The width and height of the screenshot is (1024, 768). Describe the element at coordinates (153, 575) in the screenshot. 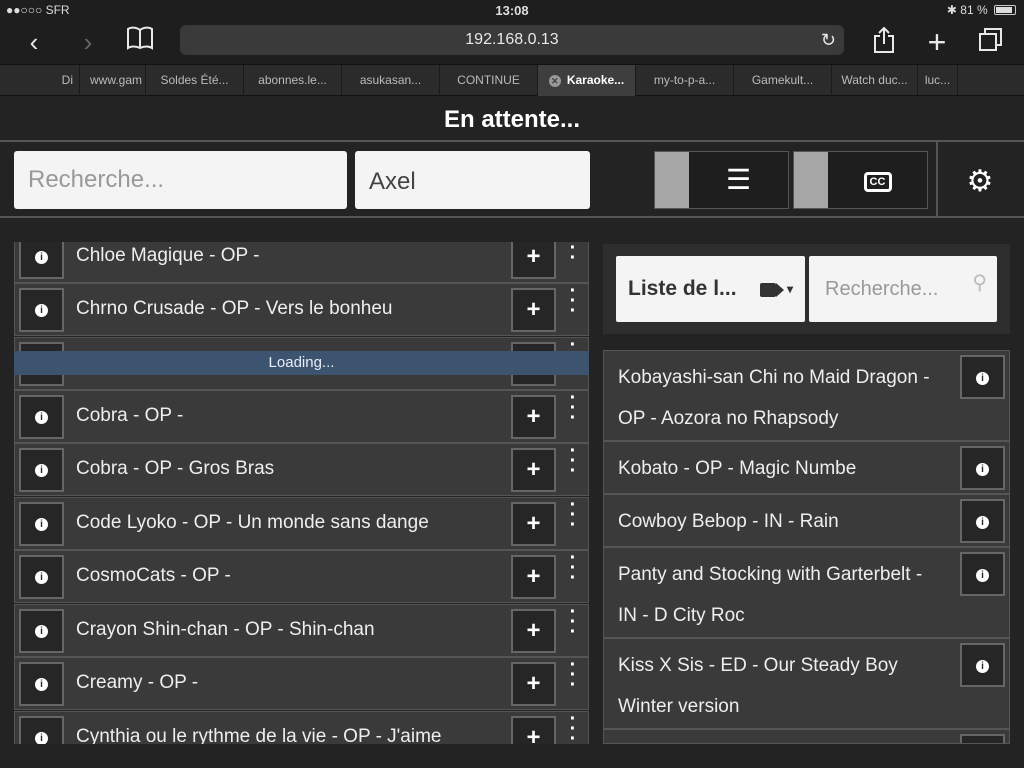

I see `song-title: CosmoCats - OP -` at that location.